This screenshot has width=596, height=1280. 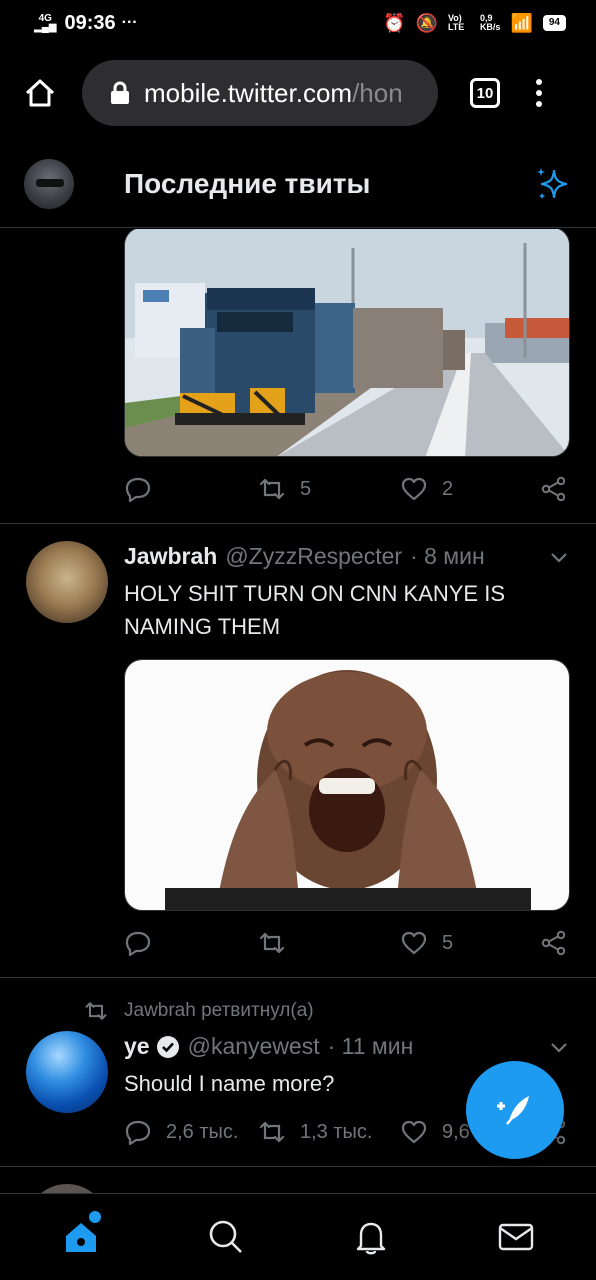 I want to click on tweet-actions: 5, so click(x=347, y=943).